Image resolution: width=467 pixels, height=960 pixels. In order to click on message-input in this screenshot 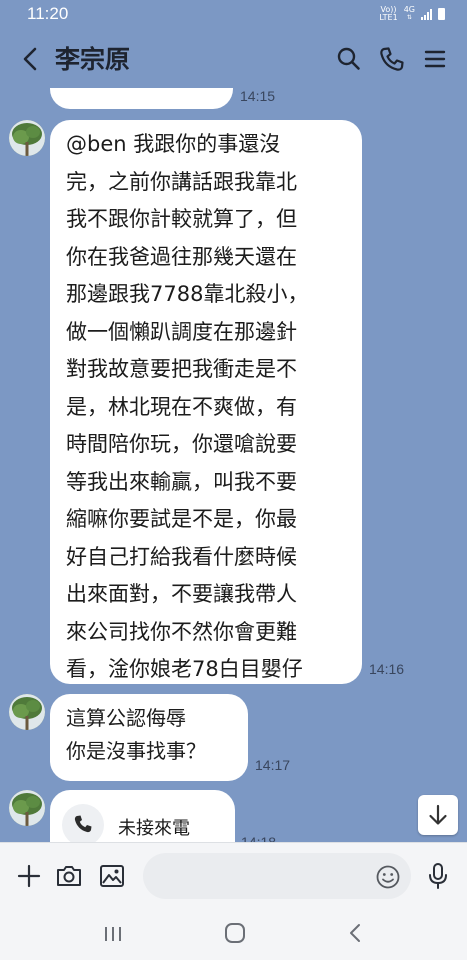, I will do `click(277, 876)`.